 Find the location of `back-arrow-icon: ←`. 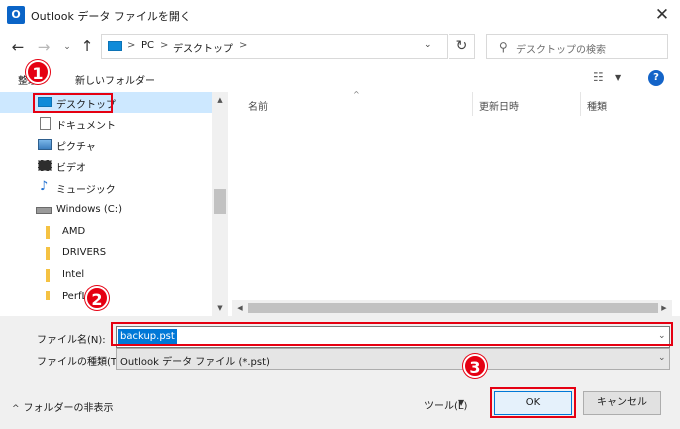

back-arrow-icon: ← is located at coordinates (18, 47).